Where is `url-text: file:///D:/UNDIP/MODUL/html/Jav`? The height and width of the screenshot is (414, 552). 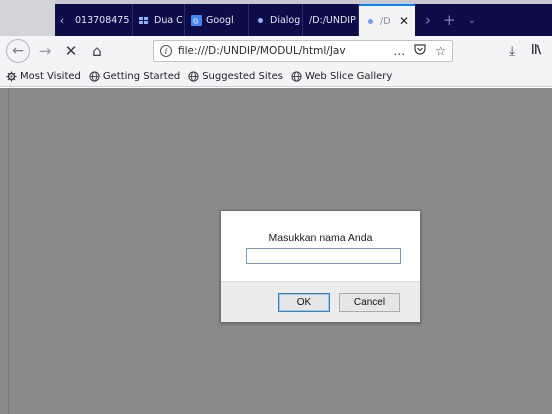
url-text: file:///D:/UNDIP/MODUL/html/Jav is located at coordinates (278, 51).